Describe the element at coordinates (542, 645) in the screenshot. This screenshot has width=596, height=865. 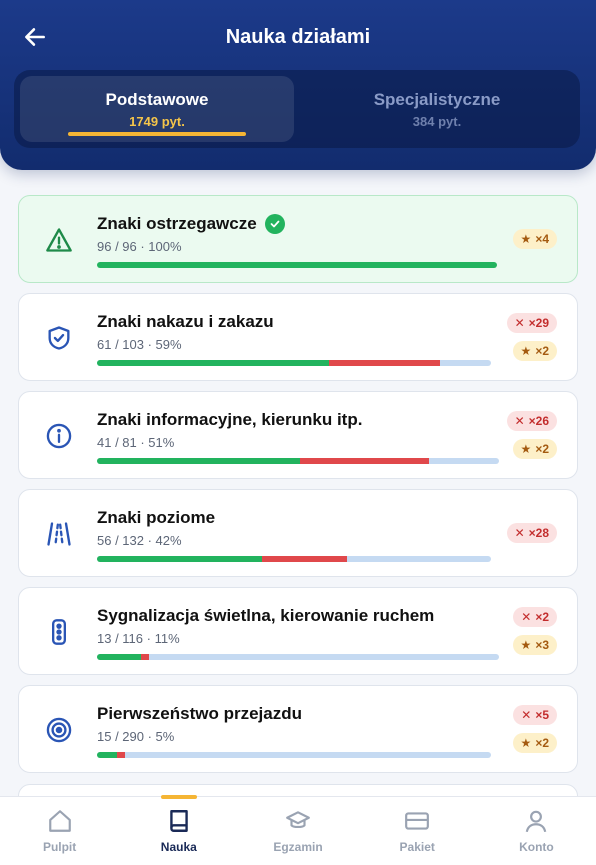
I see `star-count: ×3` at that location.